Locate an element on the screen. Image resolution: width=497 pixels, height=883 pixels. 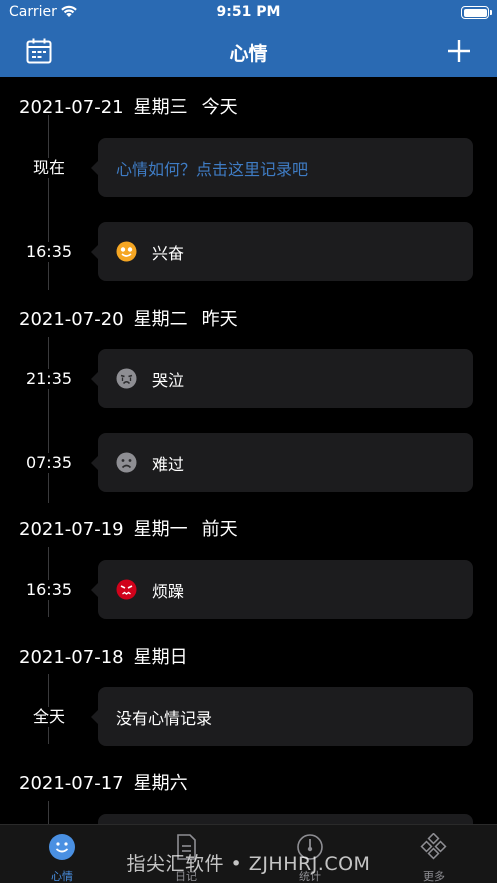
day-header: 2021-07-18 星期日 is located at coordinates (103, 656).